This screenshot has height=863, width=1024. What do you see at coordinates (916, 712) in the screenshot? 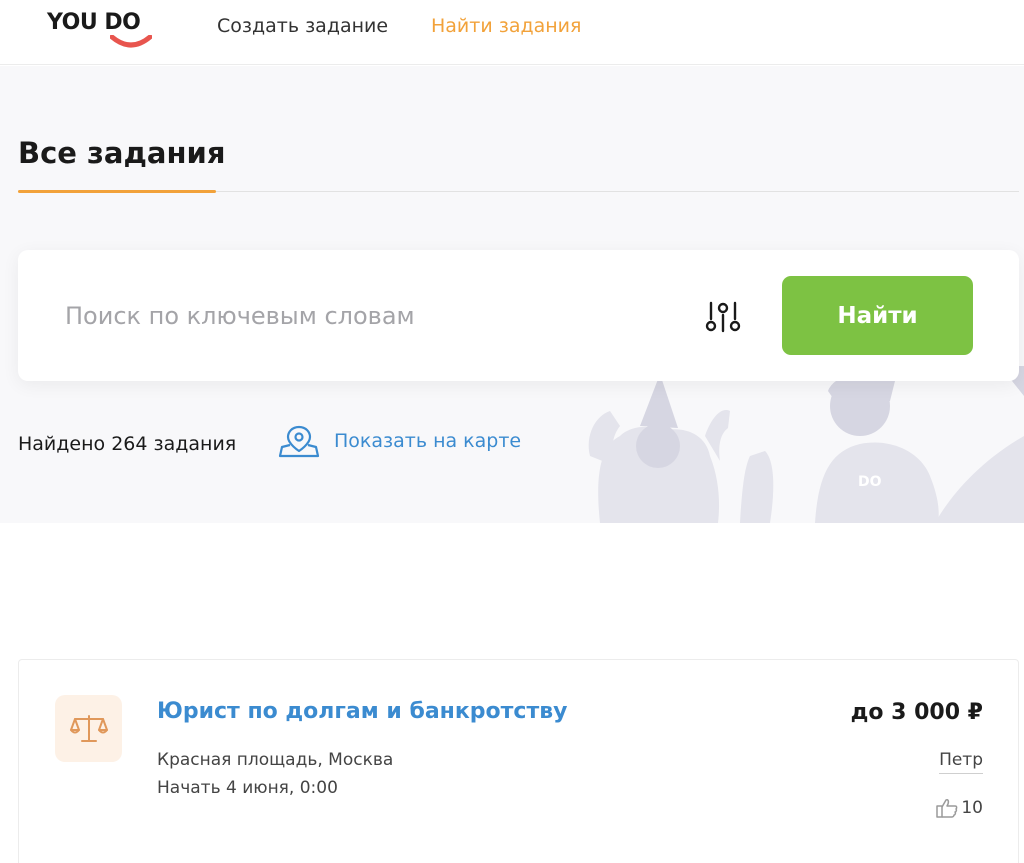
I see `task-price: до 3 000 ₽` at bounding box center [916, 712].